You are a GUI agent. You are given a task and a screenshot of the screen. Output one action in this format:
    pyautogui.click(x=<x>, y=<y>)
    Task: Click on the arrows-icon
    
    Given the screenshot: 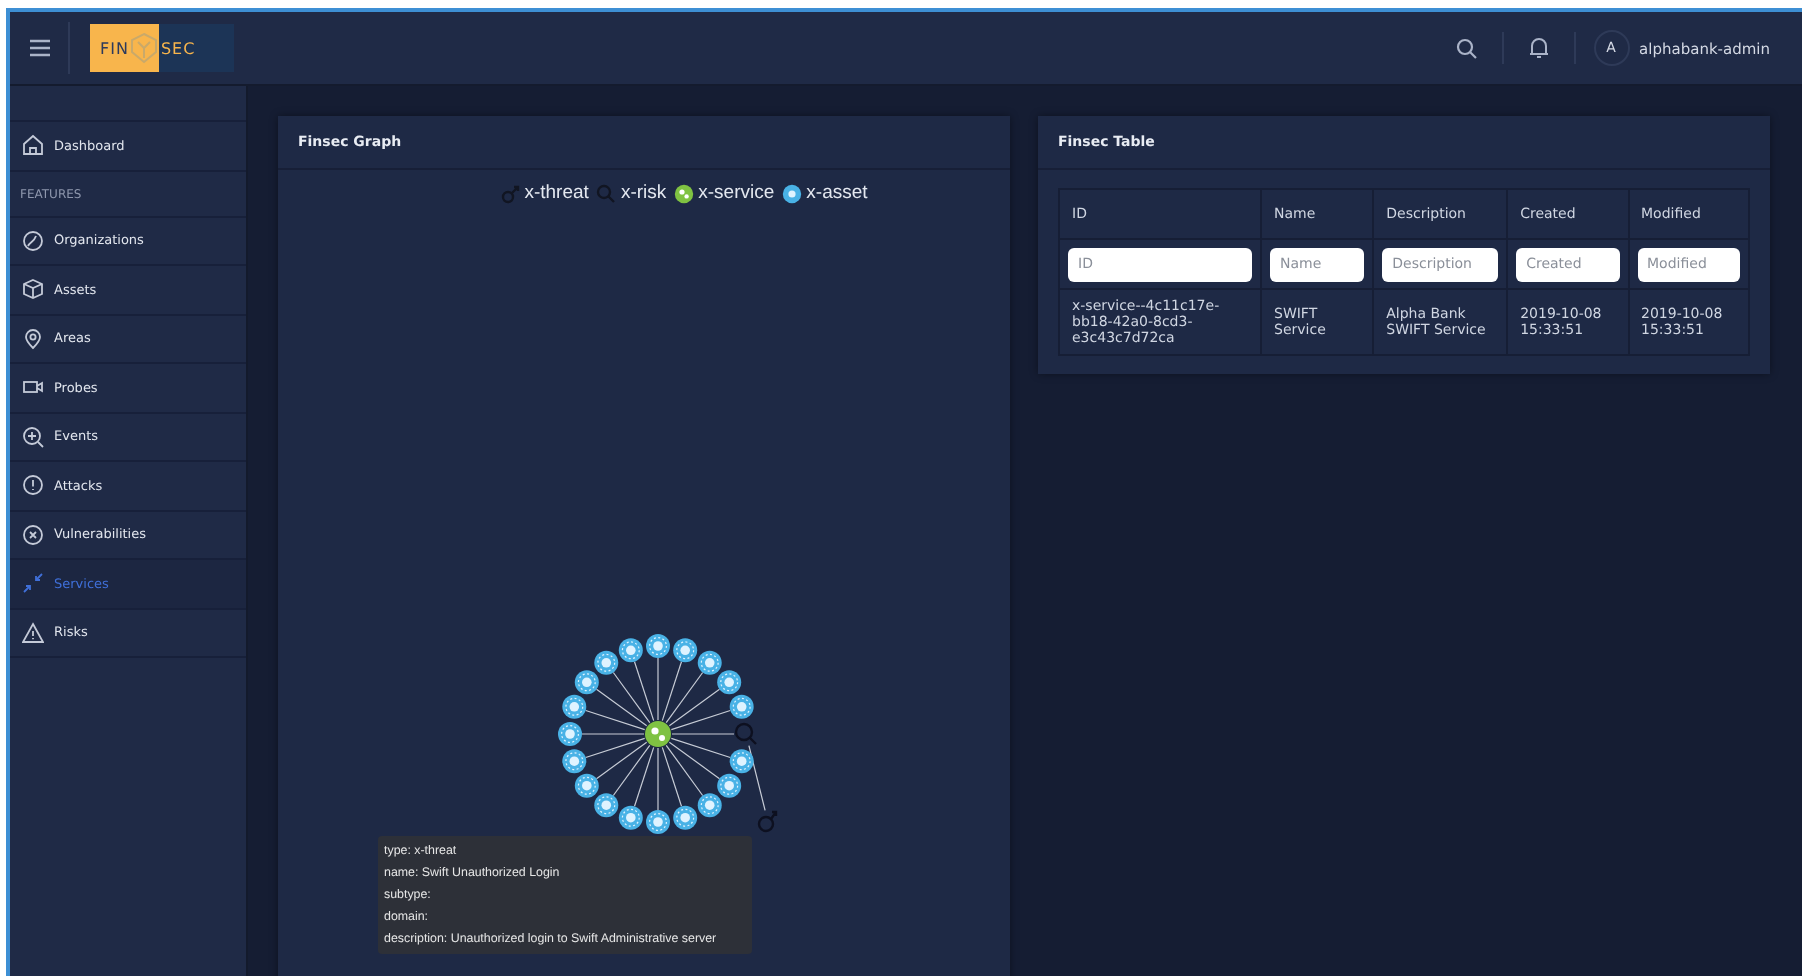 What is the action you would take?
    pyautogui.click(x=33, y=583)
    